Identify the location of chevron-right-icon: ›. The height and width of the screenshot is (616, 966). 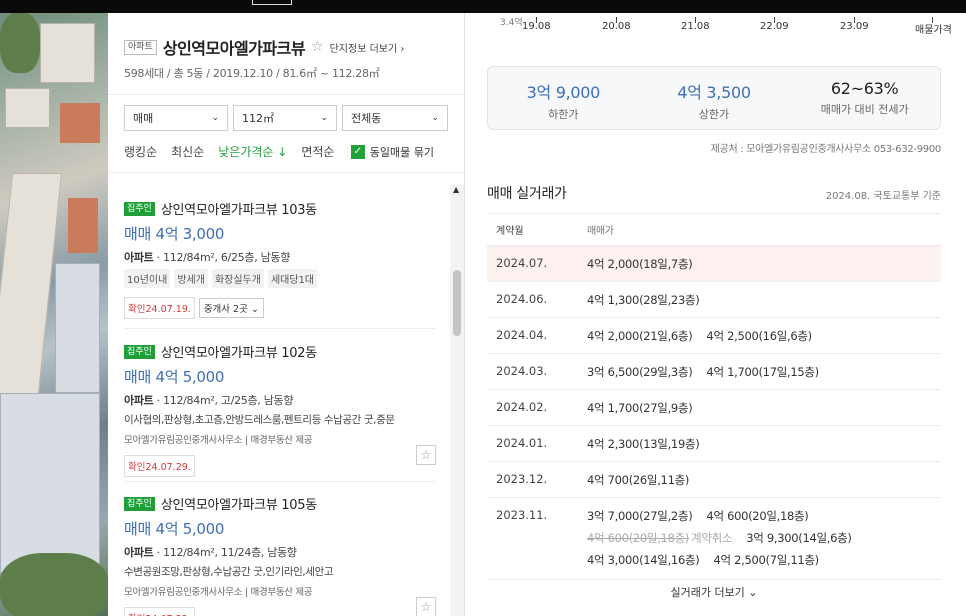
(402, 49).